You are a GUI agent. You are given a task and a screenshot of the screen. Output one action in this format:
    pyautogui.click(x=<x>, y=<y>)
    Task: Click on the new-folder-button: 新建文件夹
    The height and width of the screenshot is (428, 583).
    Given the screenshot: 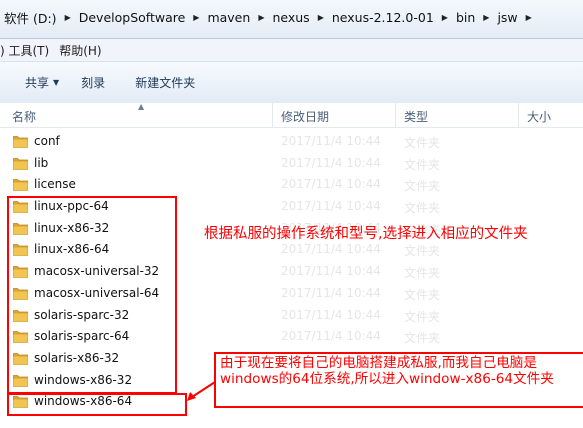 What is the action you would take?
    pyautogui.click(x=165, y=82)
    